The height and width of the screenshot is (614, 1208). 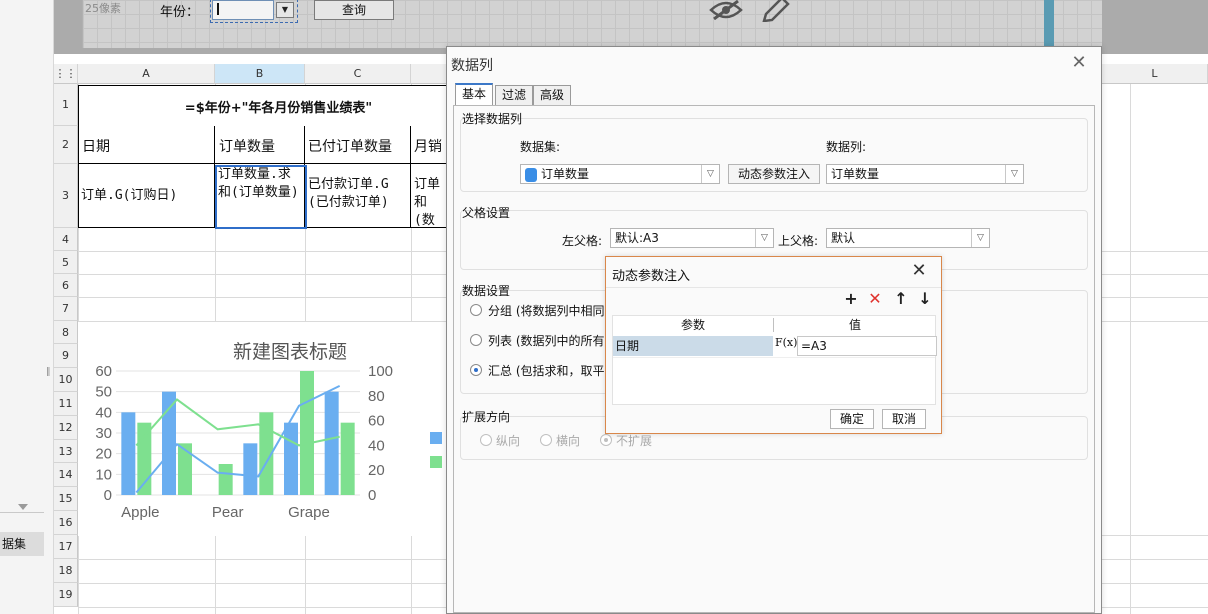 What do you see at coordinates (254, 11) in the screenshot?
I see `selection-outline` at bounding box center [254, 11].